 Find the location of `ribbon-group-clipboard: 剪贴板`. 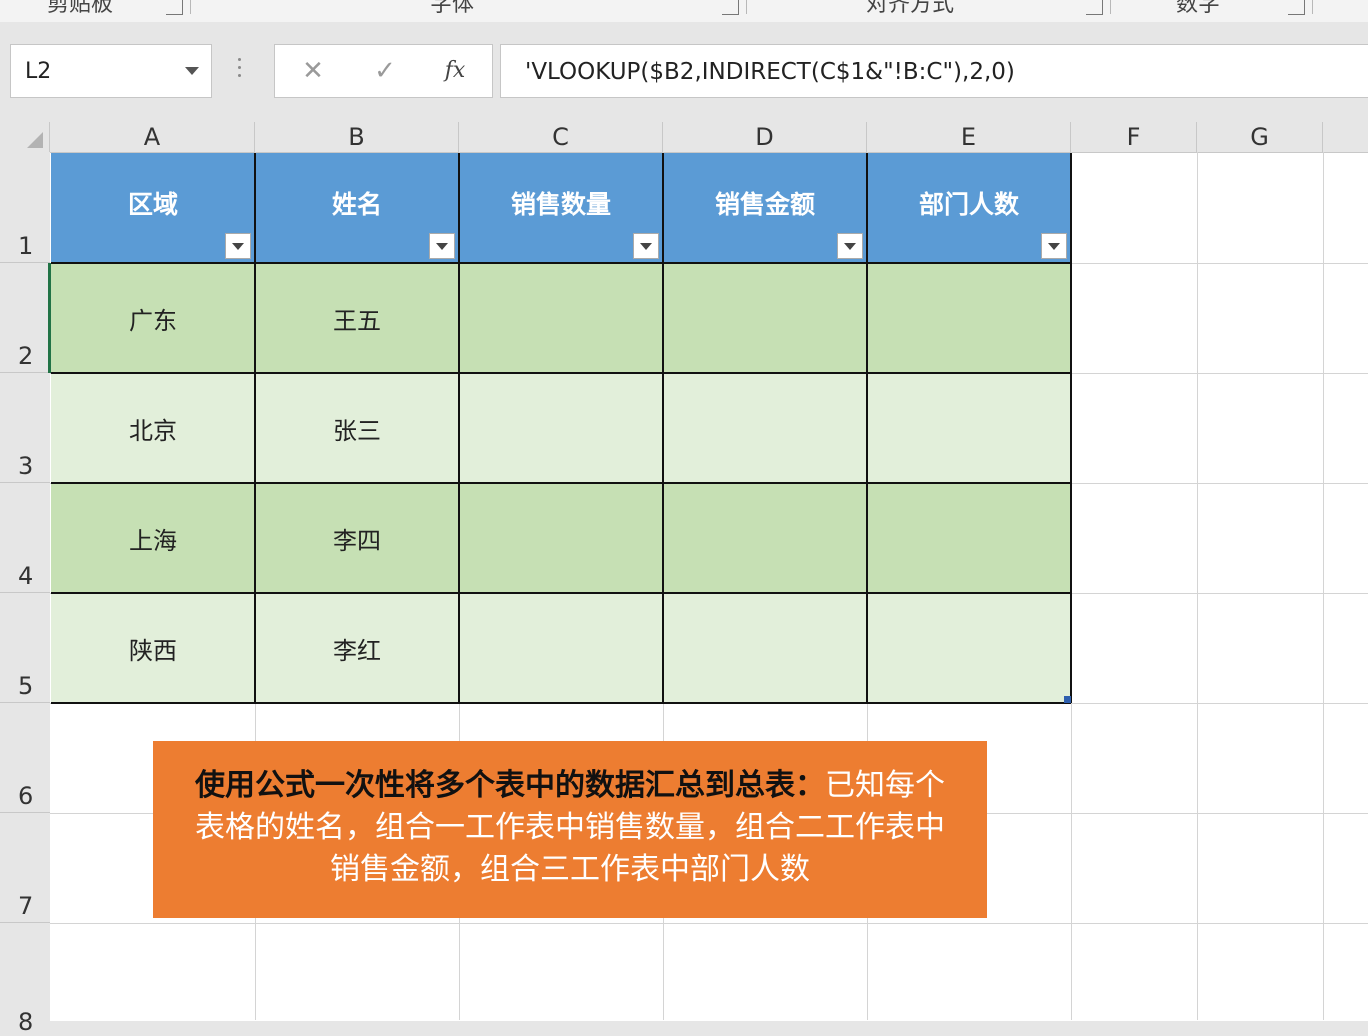

ribbon-group-clipboard: 剪贴板 is located at coordinates (79, 8).